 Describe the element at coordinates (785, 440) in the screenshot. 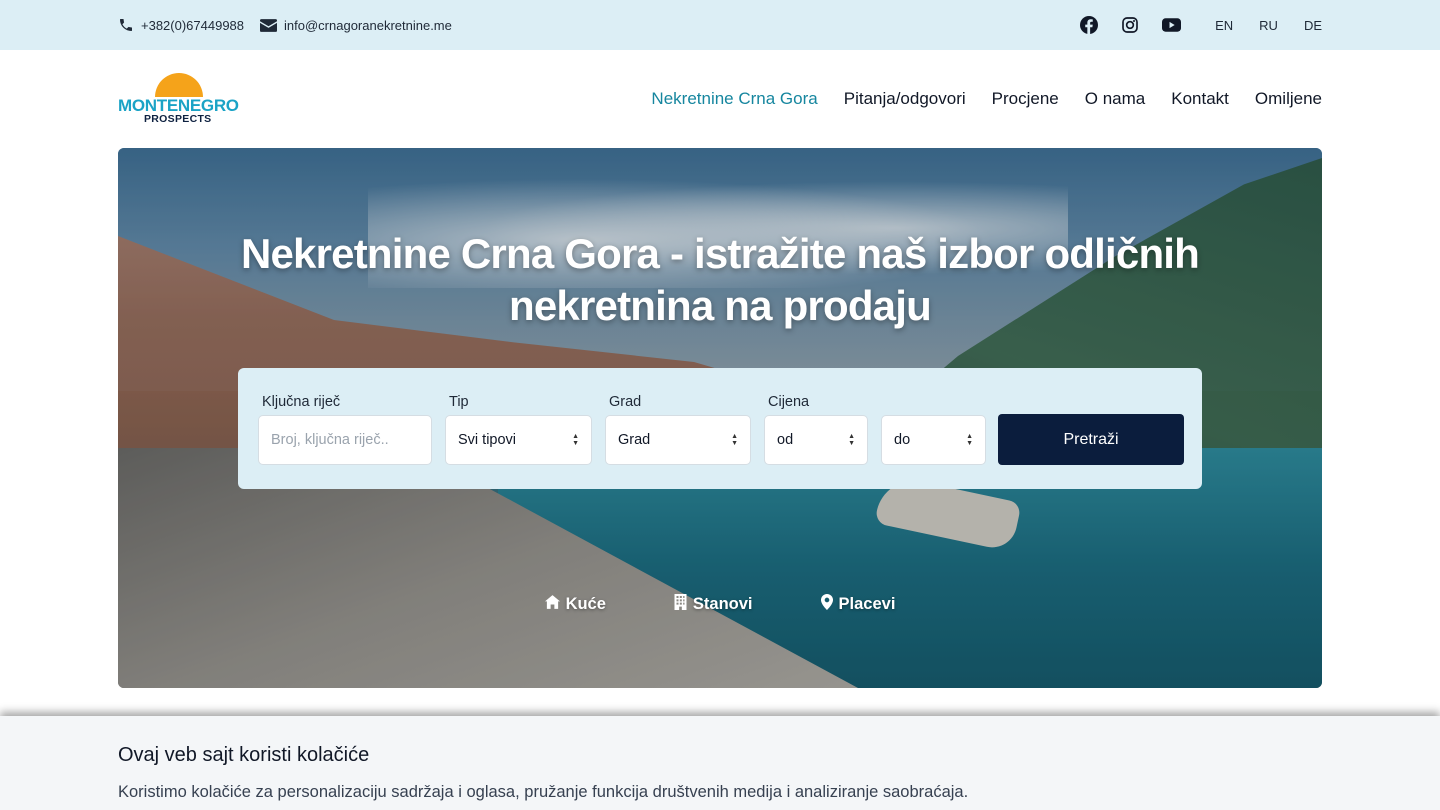

I see `price-from-value: od` at that location.